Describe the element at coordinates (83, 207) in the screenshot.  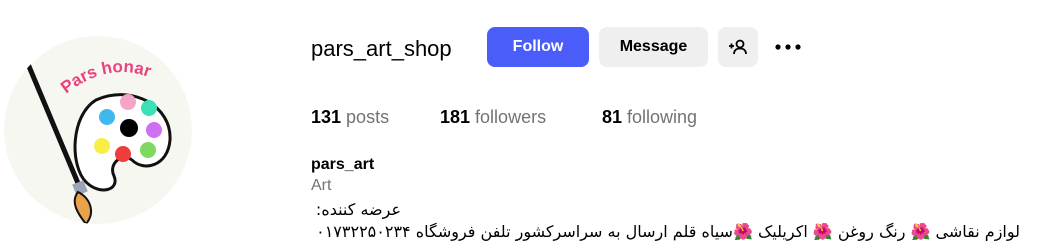
I see `brush-tip` at that location.